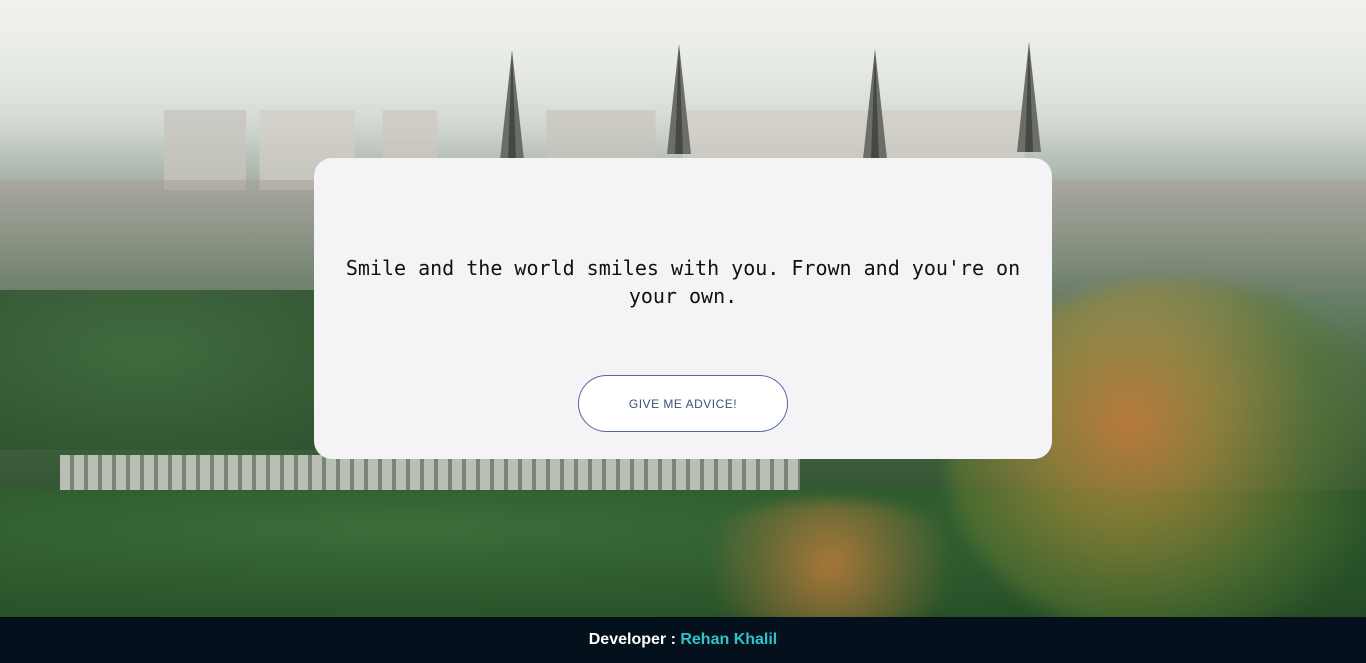 The height and width of the screenshot is (663, 1366). I want to click on developer-name: Rehan Khalil, so click(729, 639).